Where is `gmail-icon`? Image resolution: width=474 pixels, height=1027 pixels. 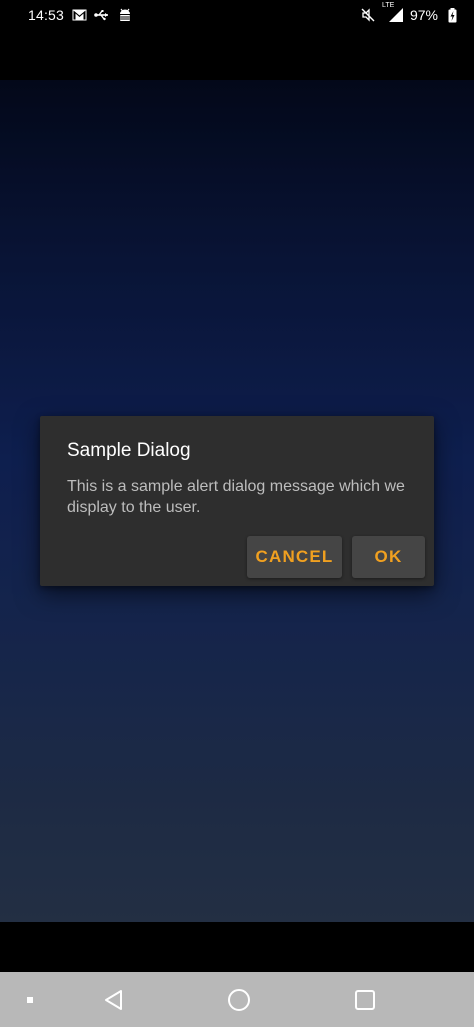
gmail-icon is located at coordinates (79, 15).